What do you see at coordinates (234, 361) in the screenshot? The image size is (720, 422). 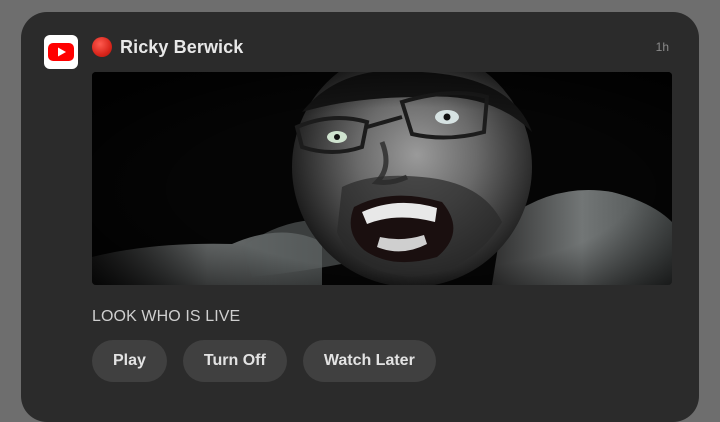 I see `turn-off-button: Turn Off` at bounding box center [234, 361].